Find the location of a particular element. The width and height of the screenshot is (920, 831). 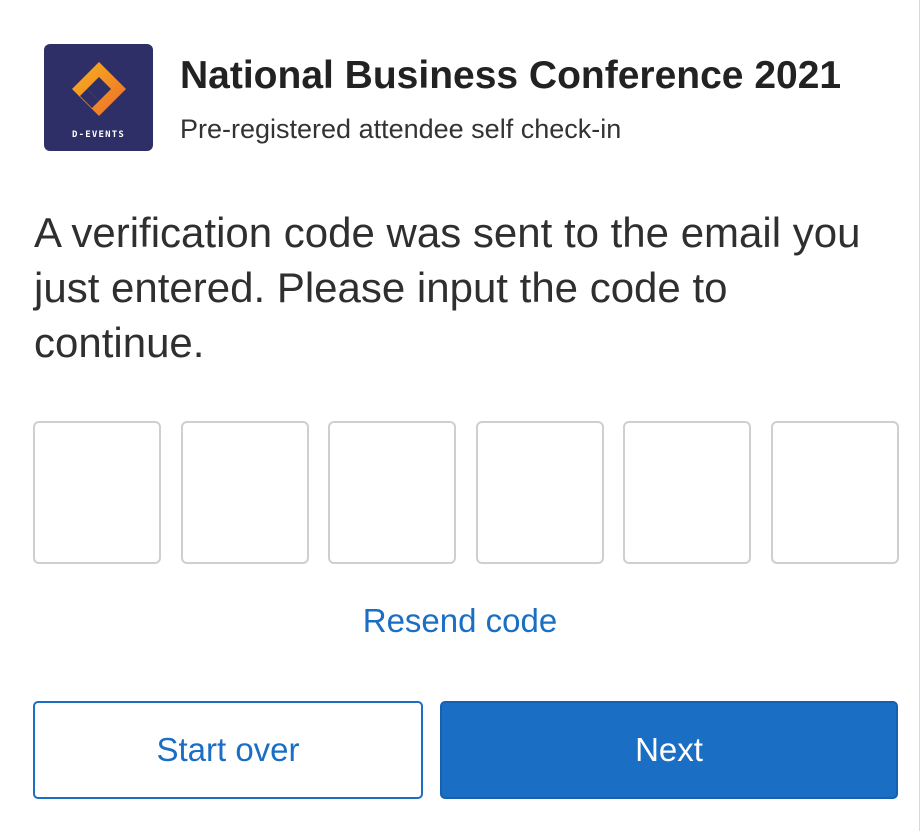

next-label: Next is located at coordinates (669, 749).